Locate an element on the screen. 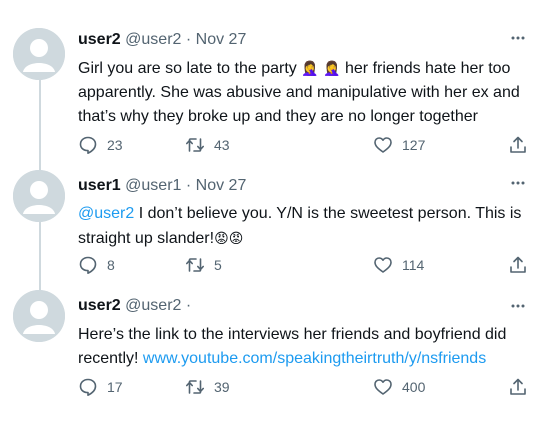 The image size is (540, 425). tweet-header: user2 @user2 · Nov 27 is located at coordinates (162, 40).